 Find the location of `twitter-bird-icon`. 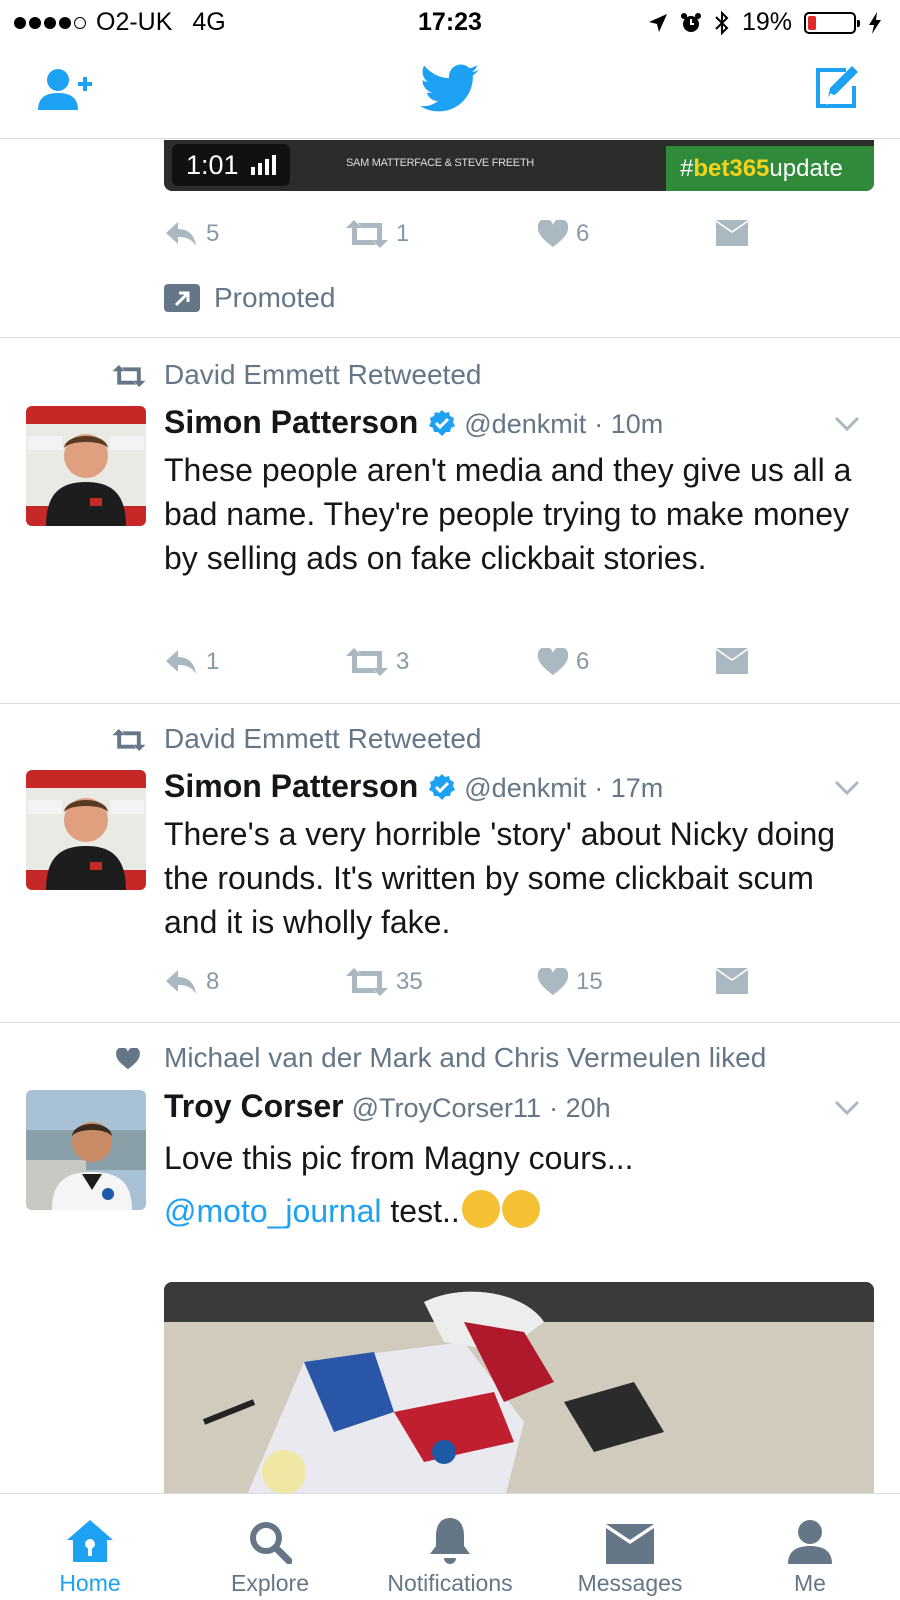

twitter-bird-icon is located at coordinates (450, 90).